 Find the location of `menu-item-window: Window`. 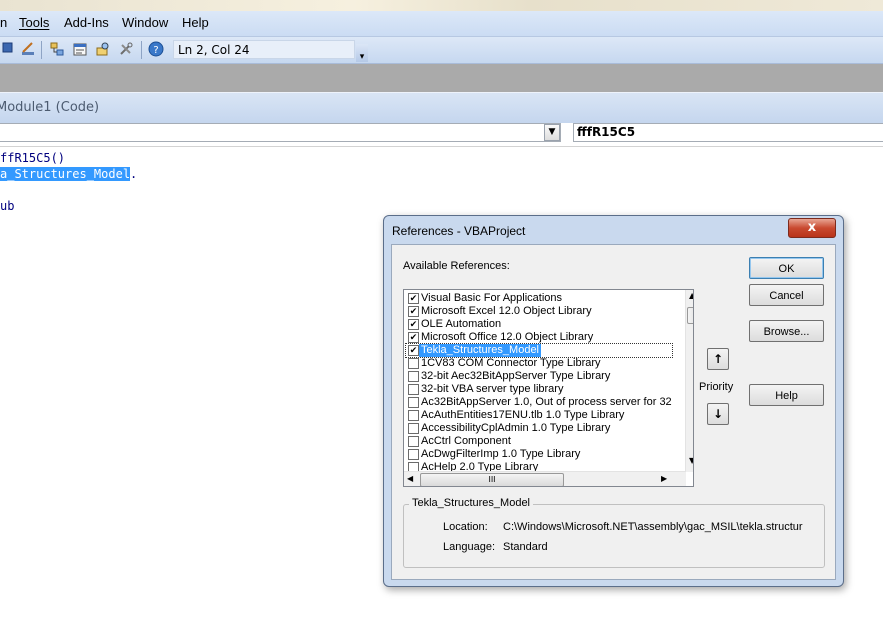

menu-item-window: Window is located at coordinates (145, 22).